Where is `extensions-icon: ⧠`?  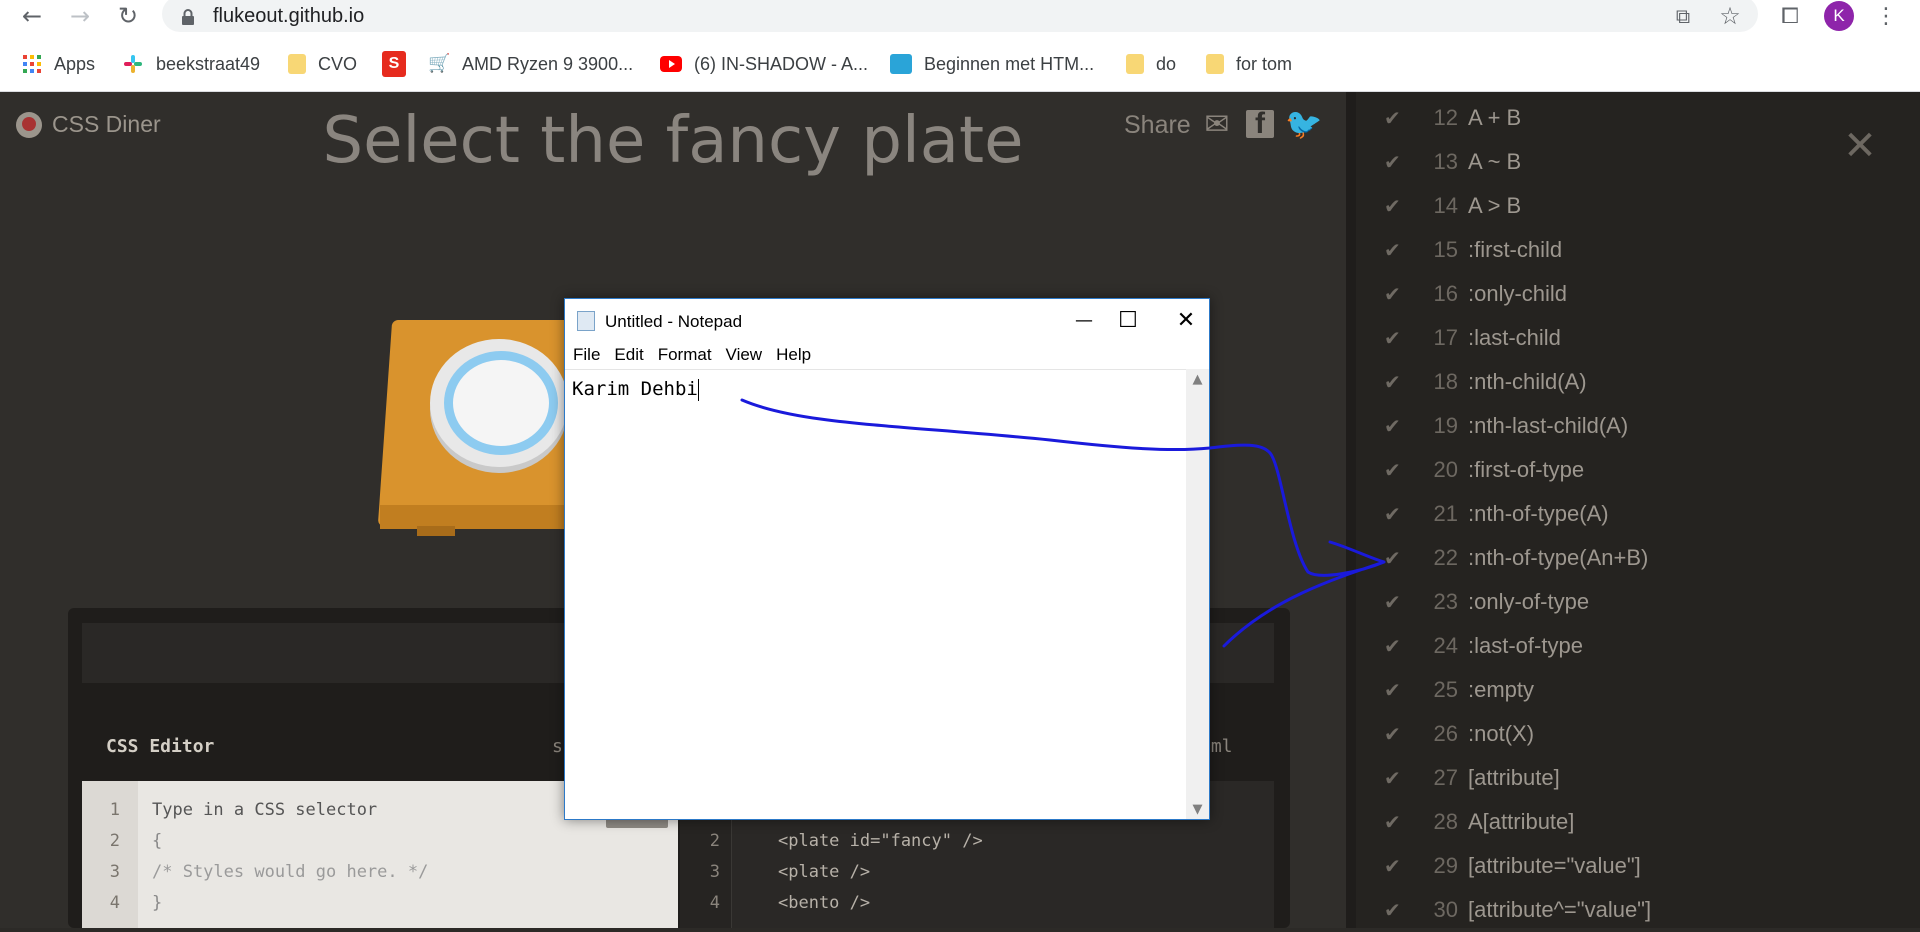
extensions-icon: ⧠ is located at coordinates (1790, 16).